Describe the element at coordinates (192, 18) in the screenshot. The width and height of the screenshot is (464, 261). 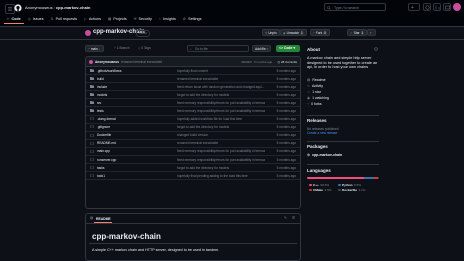
I see `tab-settings: ⚙ Settings` at that location.